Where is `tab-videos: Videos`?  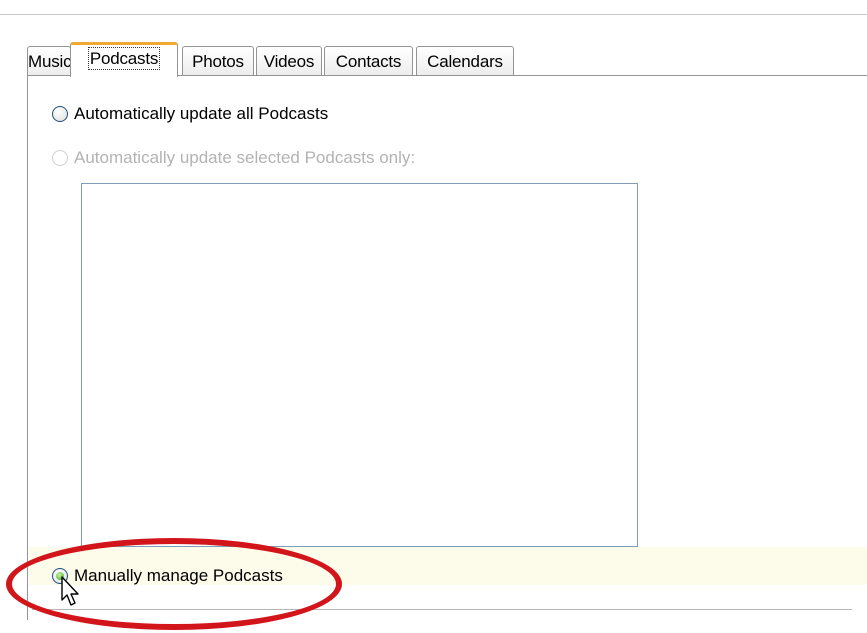 tab-videos: Videos is located at coordinates (289, 61).